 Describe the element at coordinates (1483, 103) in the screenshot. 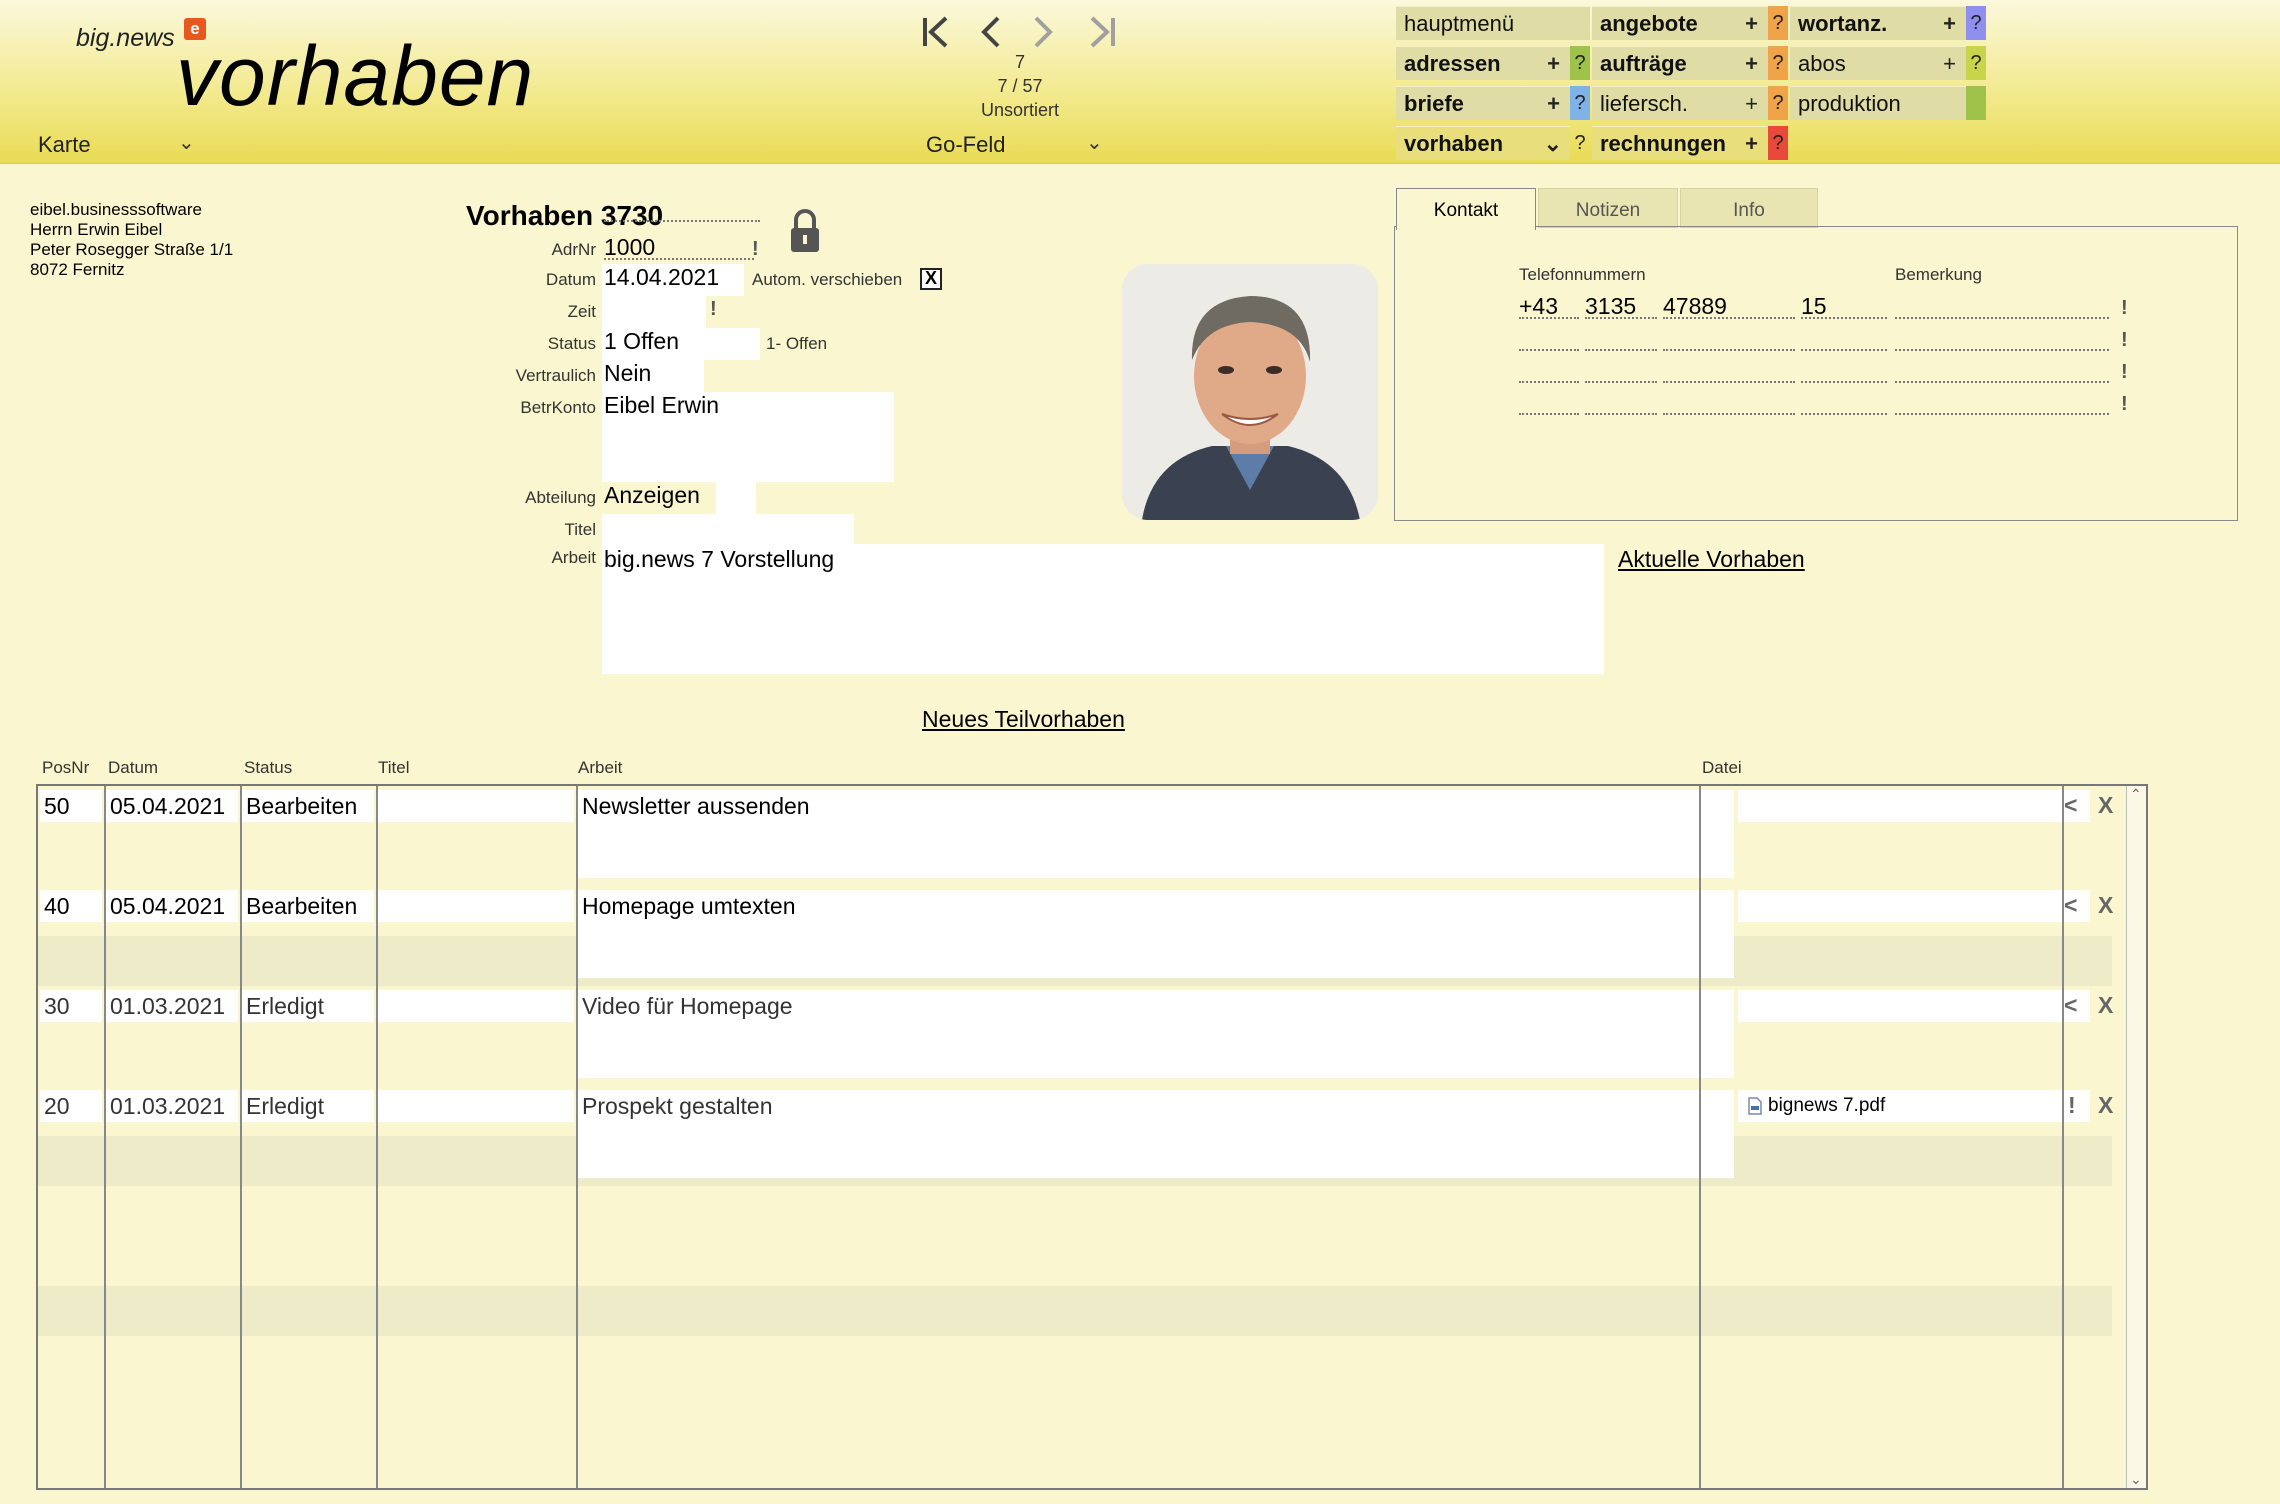

I see `menu-briefe: briefe +` at that location.